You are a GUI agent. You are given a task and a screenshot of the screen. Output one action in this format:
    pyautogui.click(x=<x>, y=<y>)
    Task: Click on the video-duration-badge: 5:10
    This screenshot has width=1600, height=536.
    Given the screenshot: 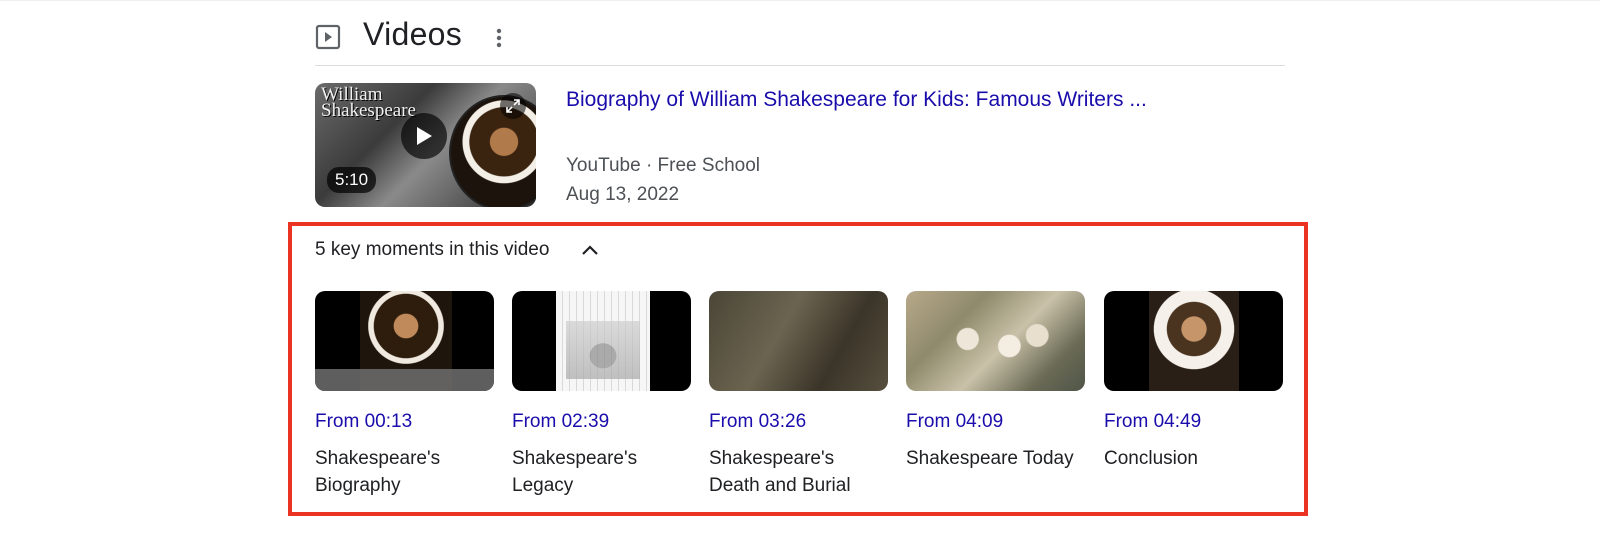 What is the action you would take?
    pyautogui.click(x=352, y=180)
    